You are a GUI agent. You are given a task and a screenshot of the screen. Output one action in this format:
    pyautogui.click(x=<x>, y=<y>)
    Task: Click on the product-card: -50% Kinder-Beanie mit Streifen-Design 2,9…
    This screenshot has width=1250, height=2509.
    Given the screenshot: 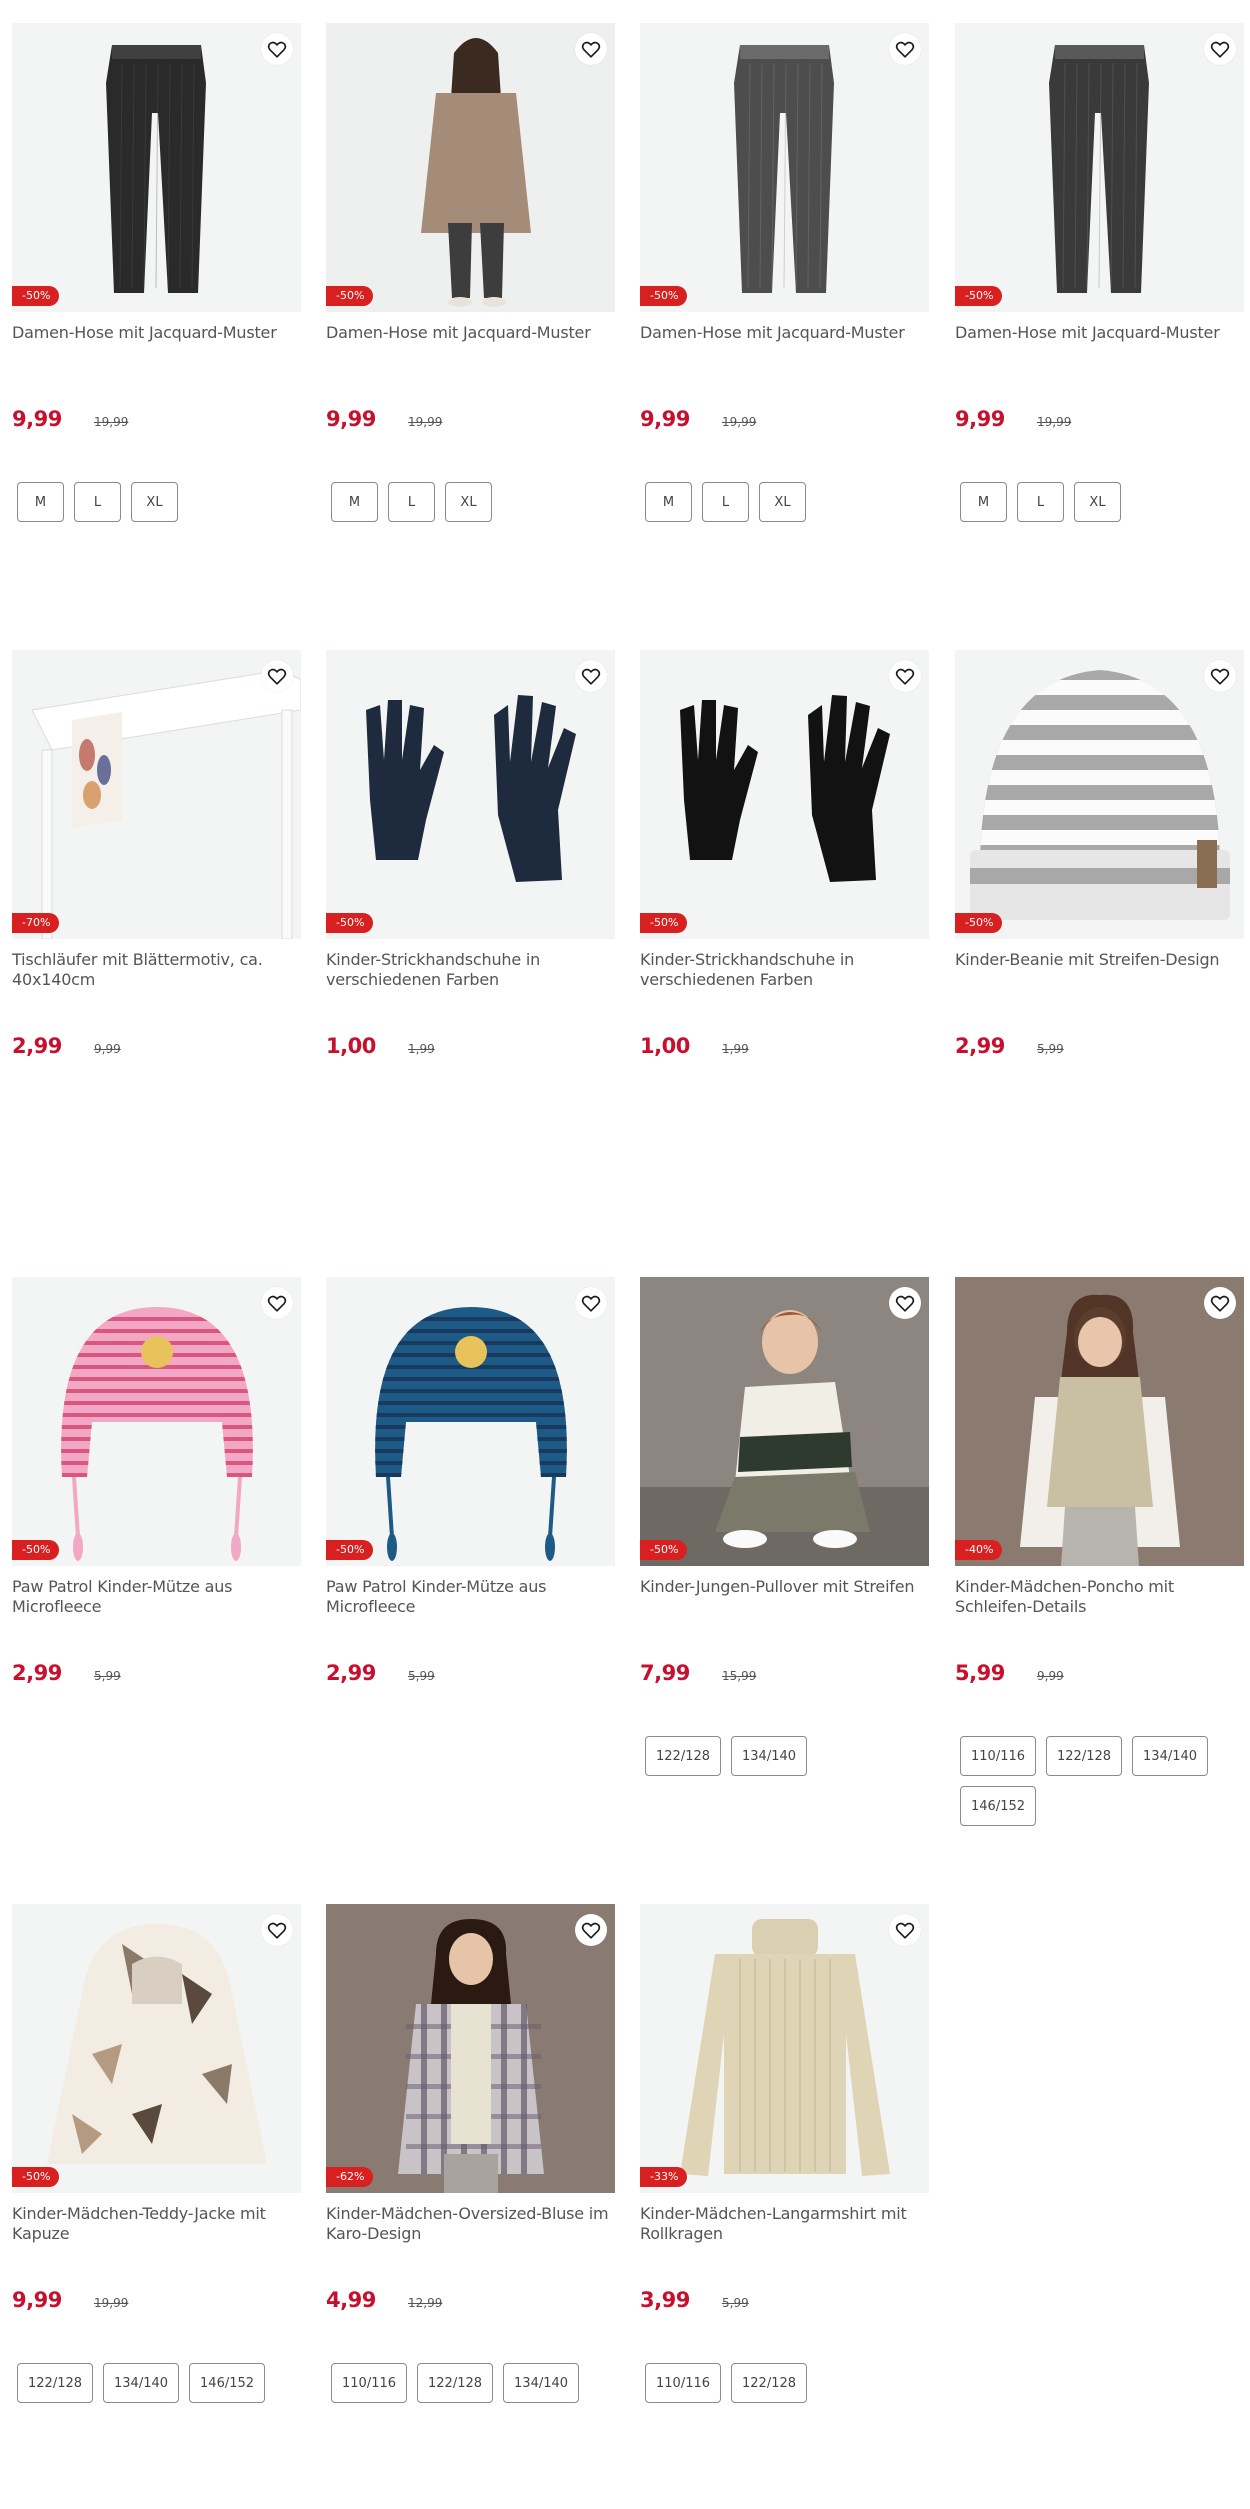 What is the action you would take?
    pyautogui.click(x=1099, y=930)
    